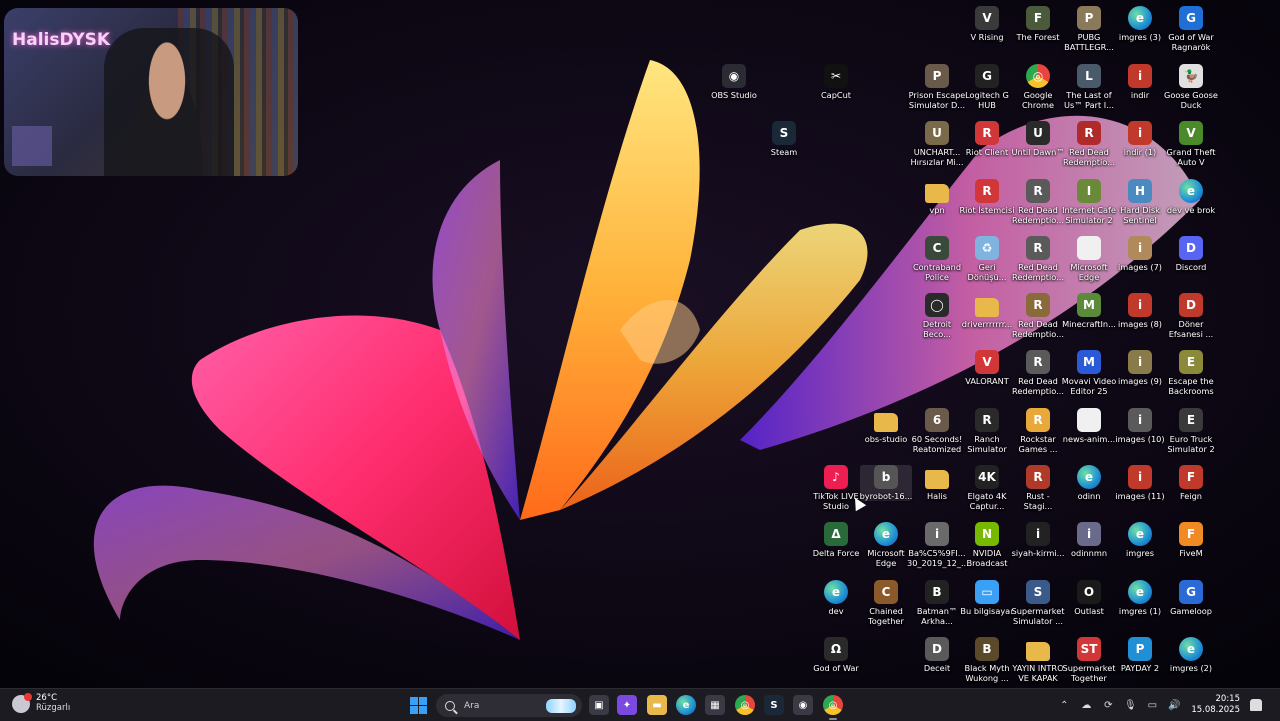  I want to click on desktop-icon: P PAYDAY 2, so click(1140, 655).